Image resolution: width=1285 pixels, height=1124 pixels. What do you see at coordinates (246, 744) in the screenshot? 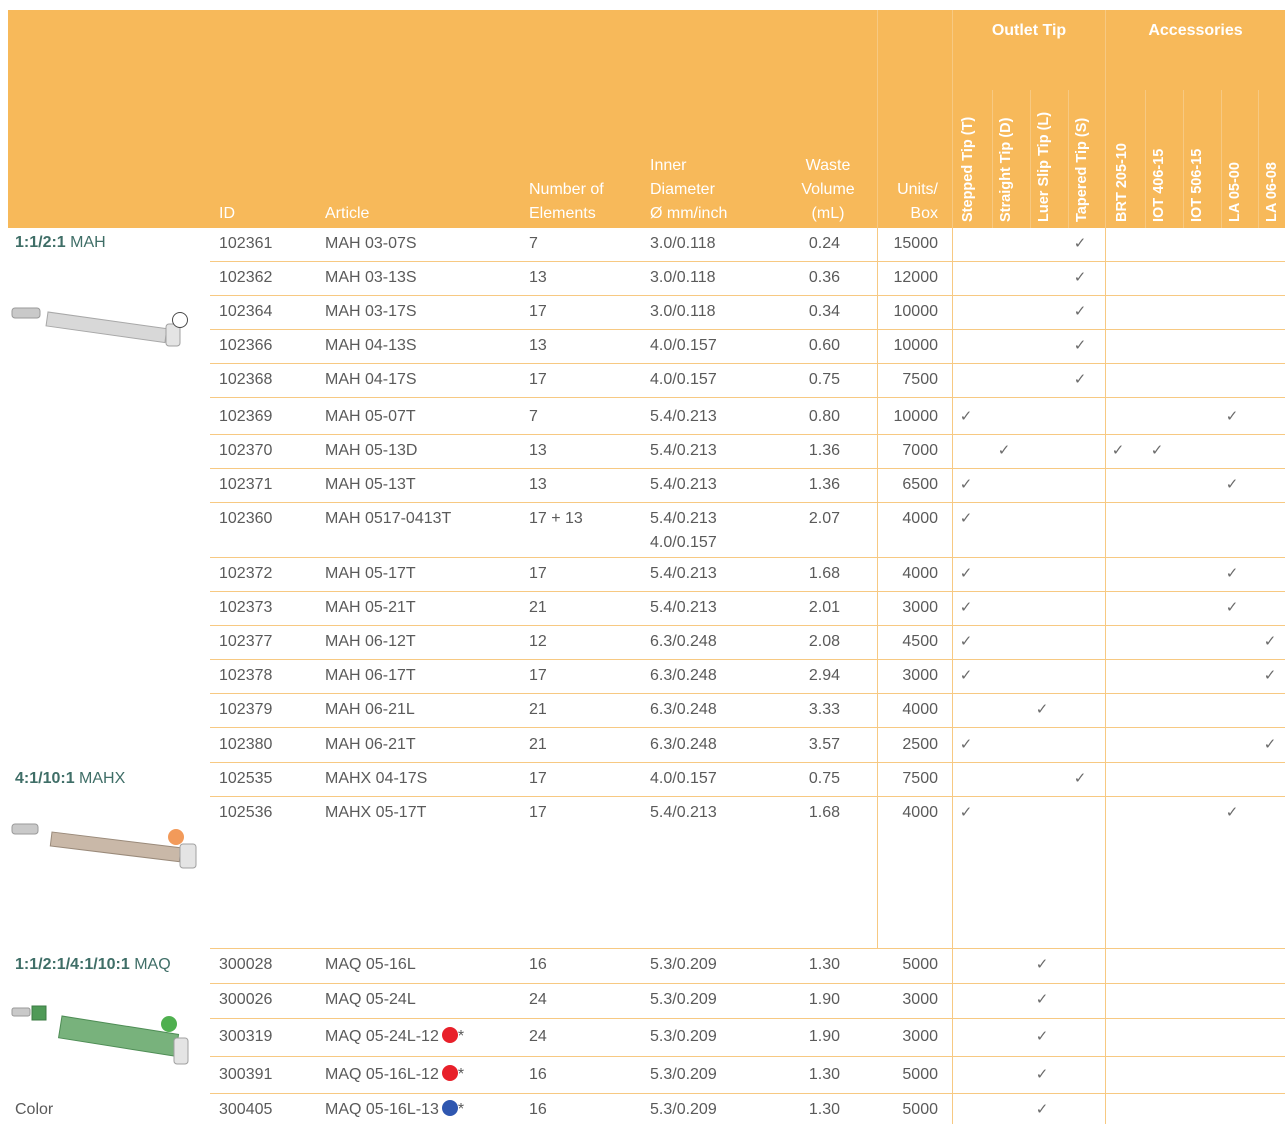
I see `cell-id: 102380` at bounding box center [246, 744].